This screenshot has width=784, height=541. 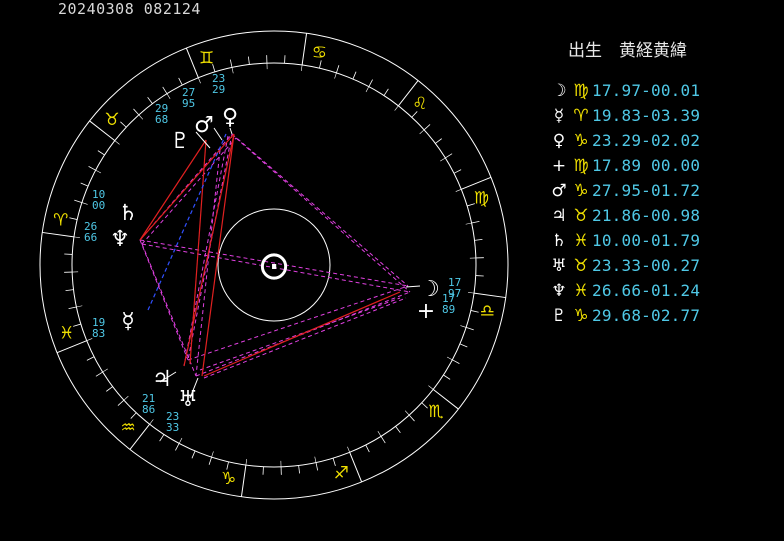 What do you see at coordinates (559, 215) in the screenshot?
I see `row-planet-glyph: ♃` at bounding box center [559, 215].